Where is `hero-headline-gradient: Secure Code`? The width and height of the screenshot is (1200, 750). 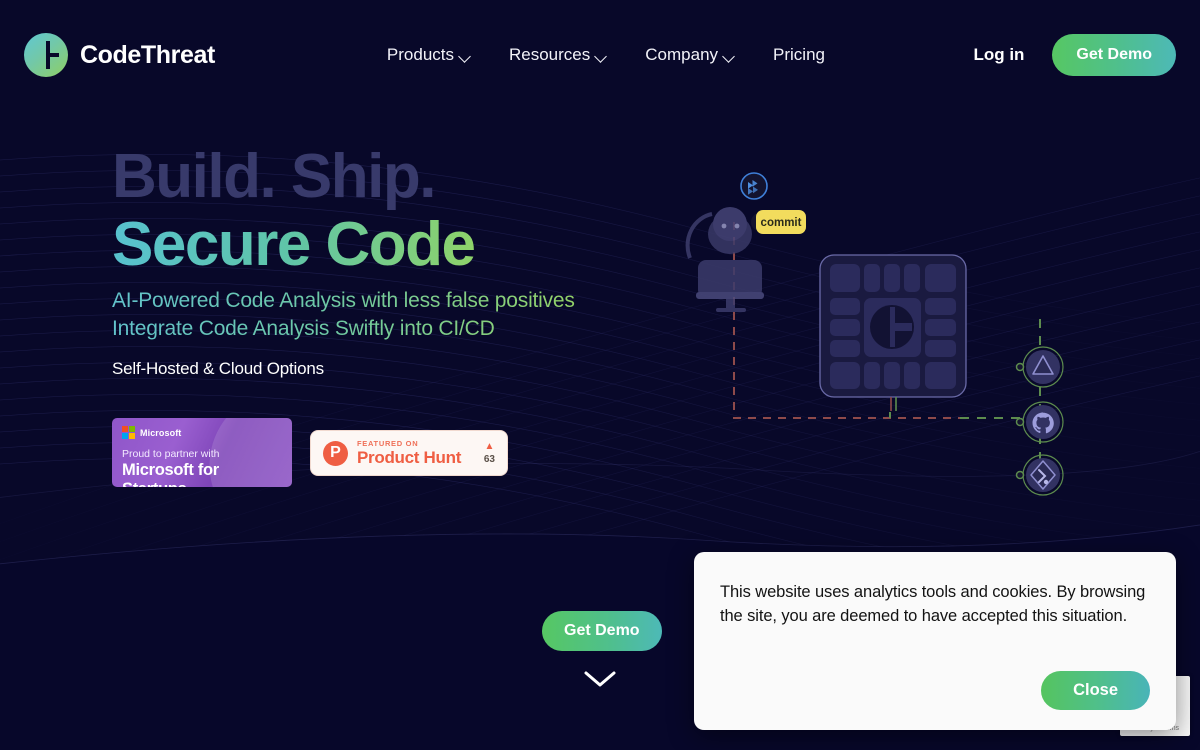 hero-headline-gradient: Secure Code is located at coordinates (343, 244).